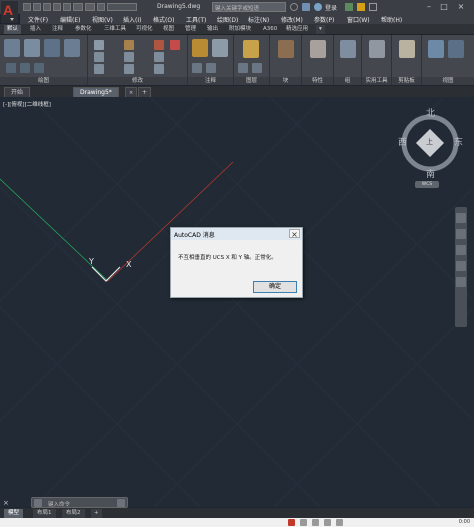  What do you see at coordinates (159, 57) in the screenshot?
I see `fillet-icon` at bounding box center [159, 57].